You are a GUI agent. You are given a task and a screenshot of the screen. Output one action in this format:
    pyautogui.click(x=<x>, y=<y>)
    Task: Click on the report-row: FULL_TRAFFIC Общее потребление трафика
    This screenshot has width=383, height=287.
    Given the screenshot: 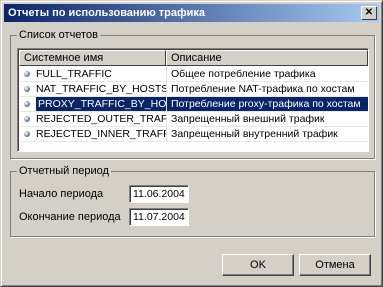 What is the action you would take?
    pyautogui.click(x=193, y=74)
    